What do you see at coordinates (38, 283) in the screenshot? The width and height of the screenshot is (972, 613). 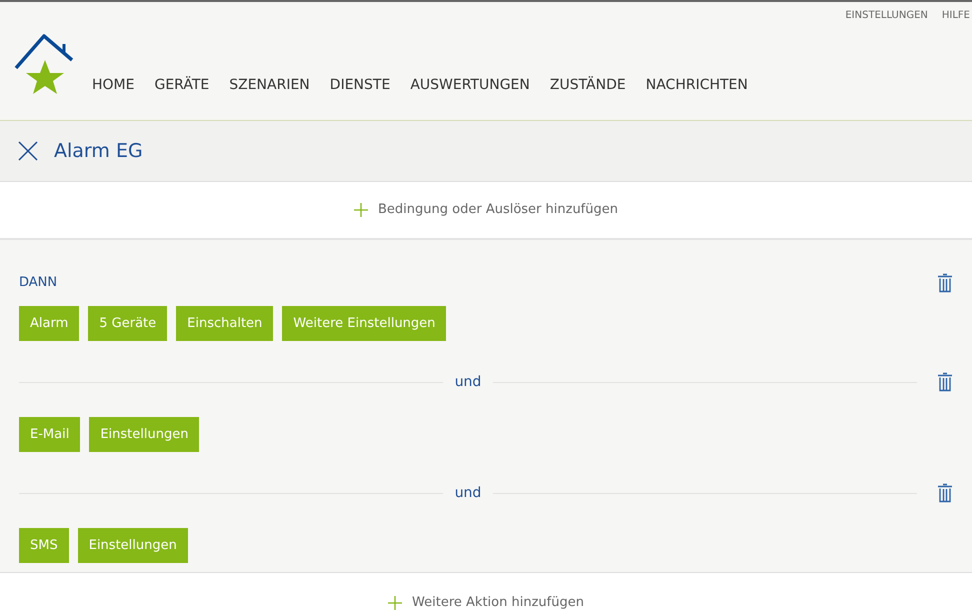 I see `section-heading: DANN` at bounding box center [38, 283].